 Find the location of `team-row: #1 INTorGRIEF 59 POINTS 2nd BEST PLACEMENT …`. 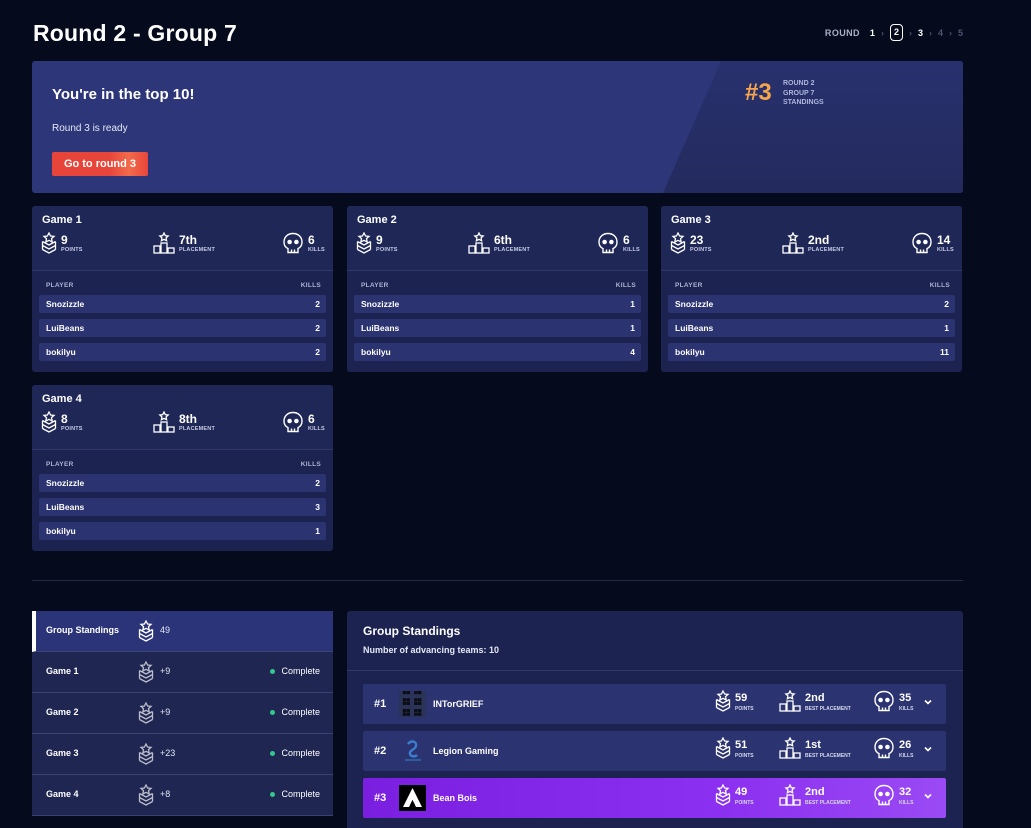

team-row: #1 INTorGRIEF 59 POINTS 2nd BEST PLACEMENT … is located at coordinates (654, 704).